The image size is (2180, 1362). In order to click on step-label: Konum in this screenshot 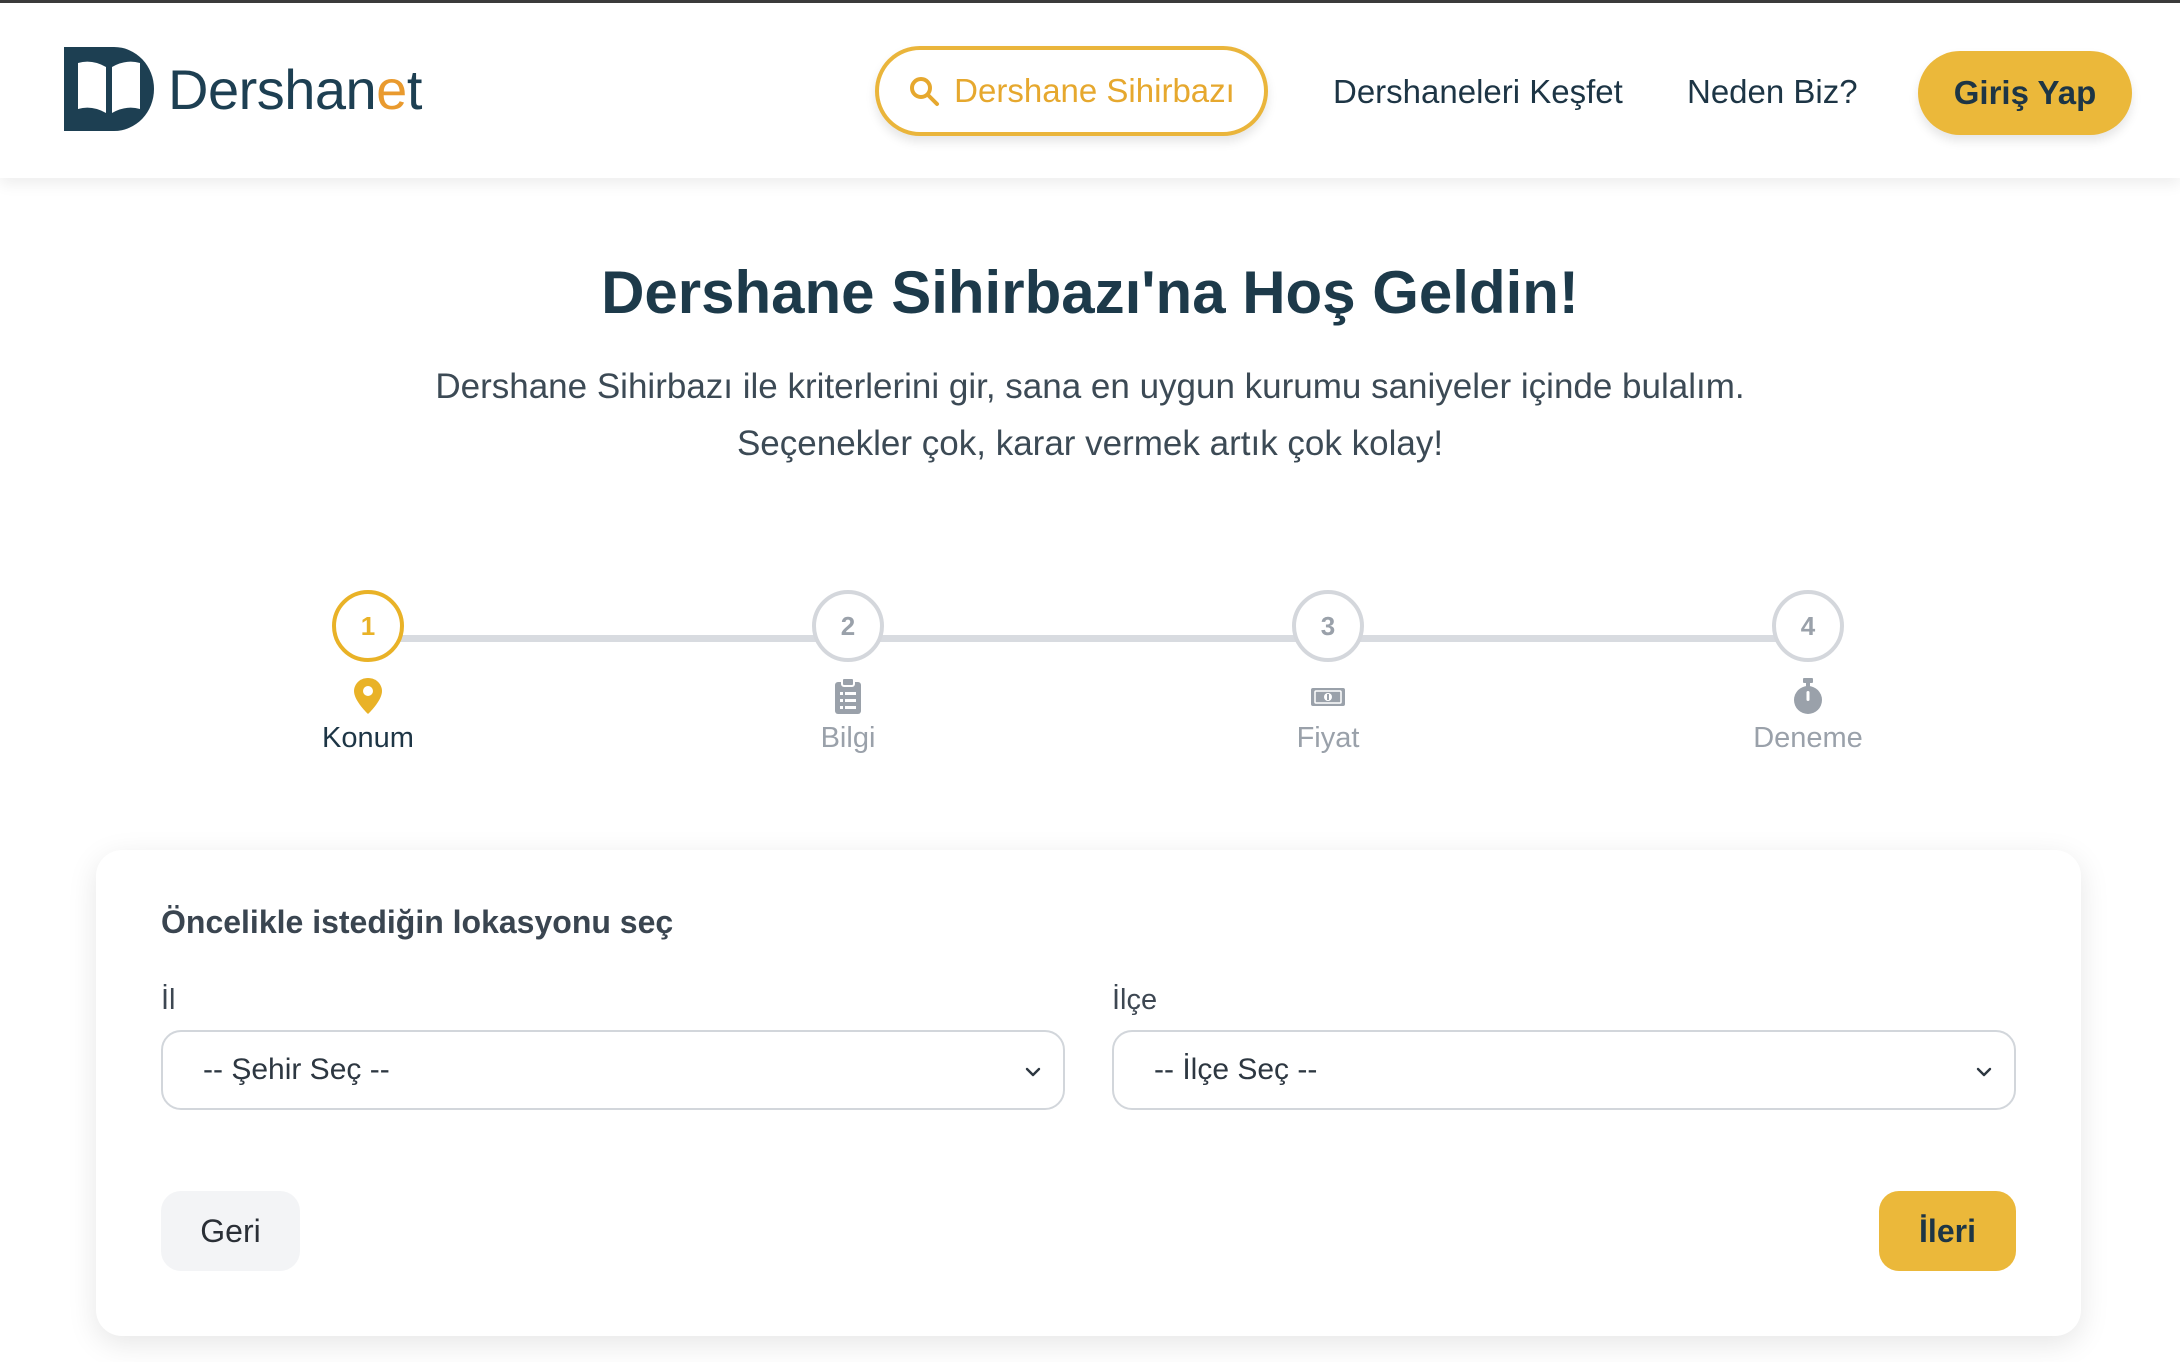, I will do `click(368, 738)`.